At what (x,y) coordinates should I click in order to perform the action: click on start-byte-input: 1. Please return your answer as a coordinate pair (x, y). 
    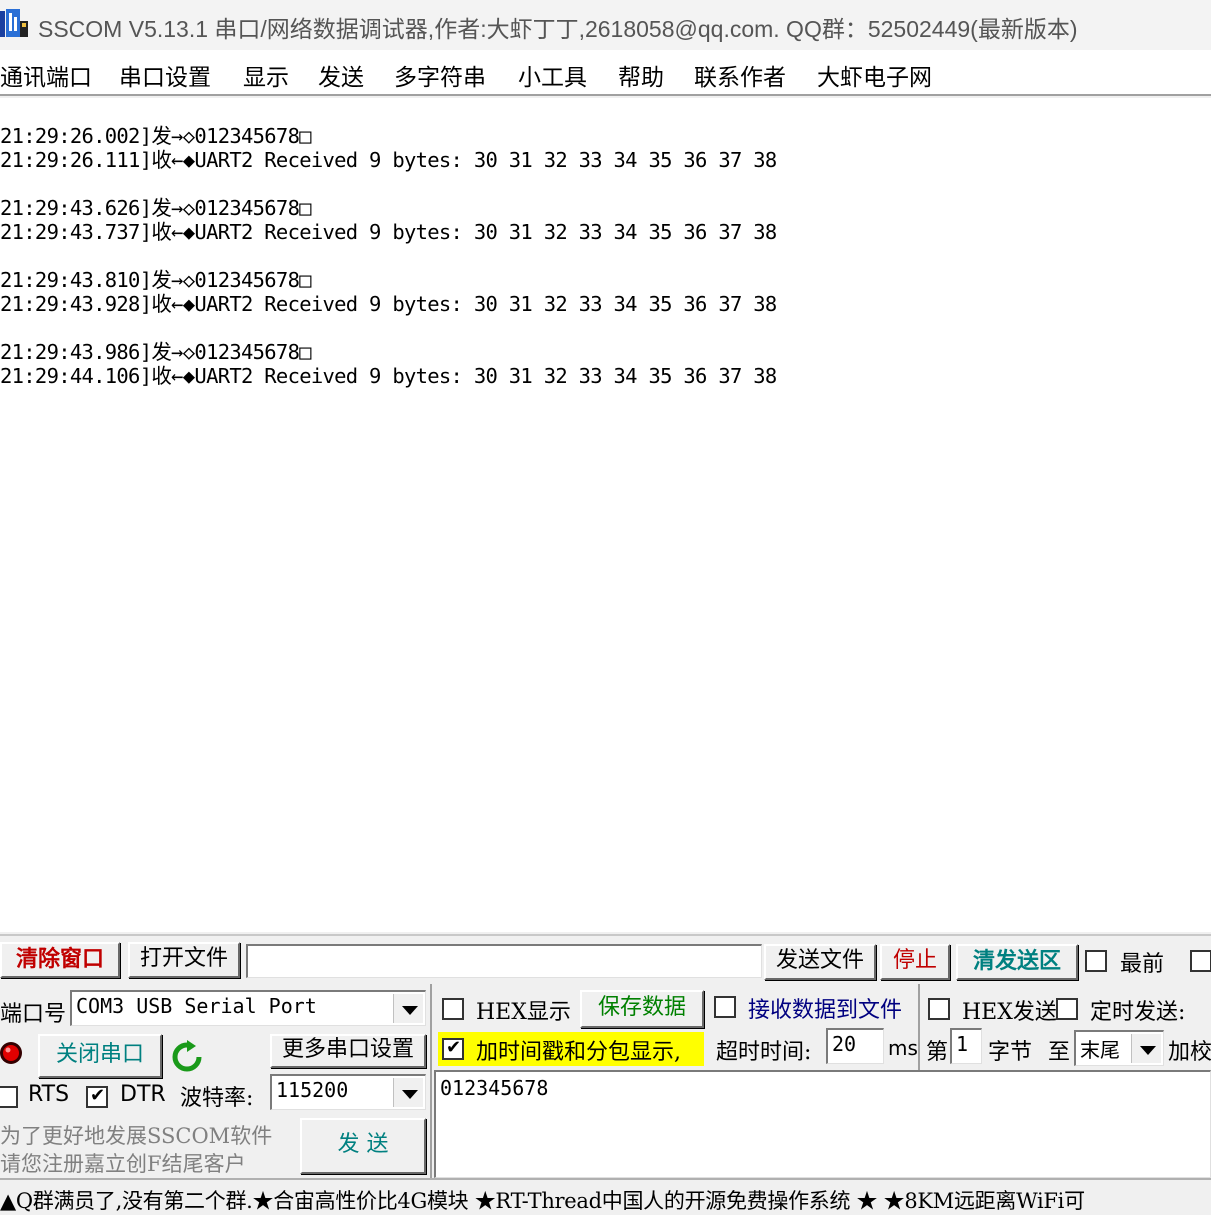
    Looking at the image, I should click on (966, 1046).